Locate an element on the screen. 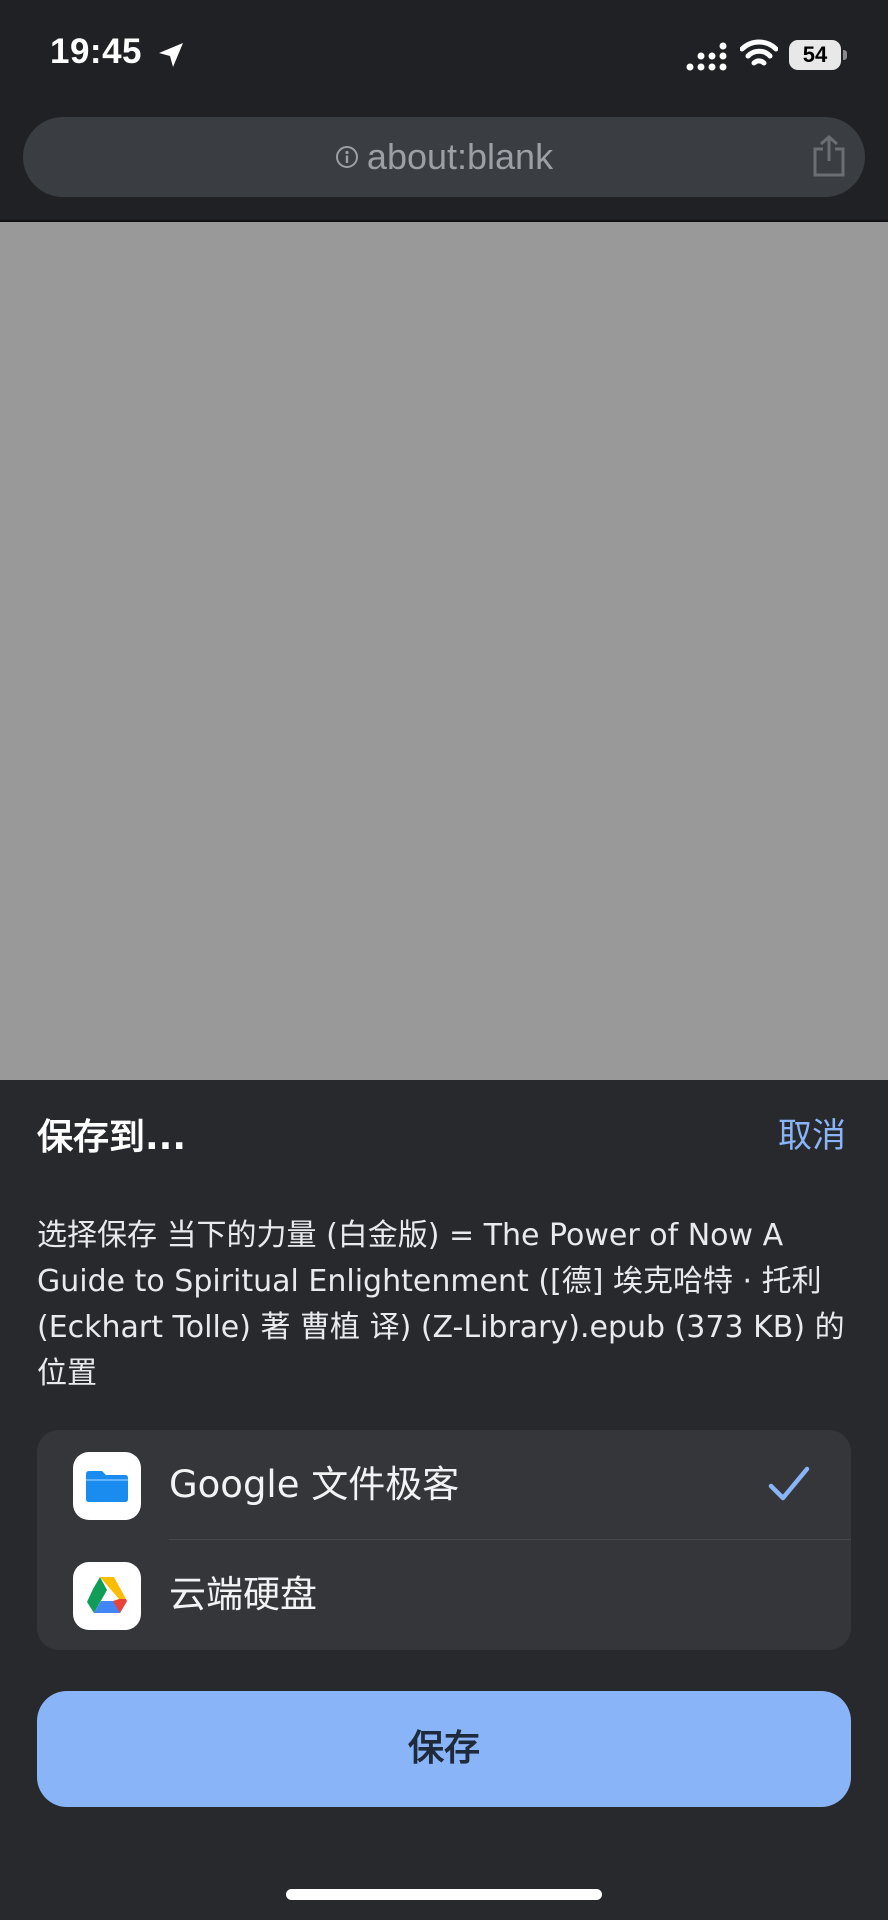 The image size is (888, 1920). battery-level: 54 is located at coordinates (815, 54).